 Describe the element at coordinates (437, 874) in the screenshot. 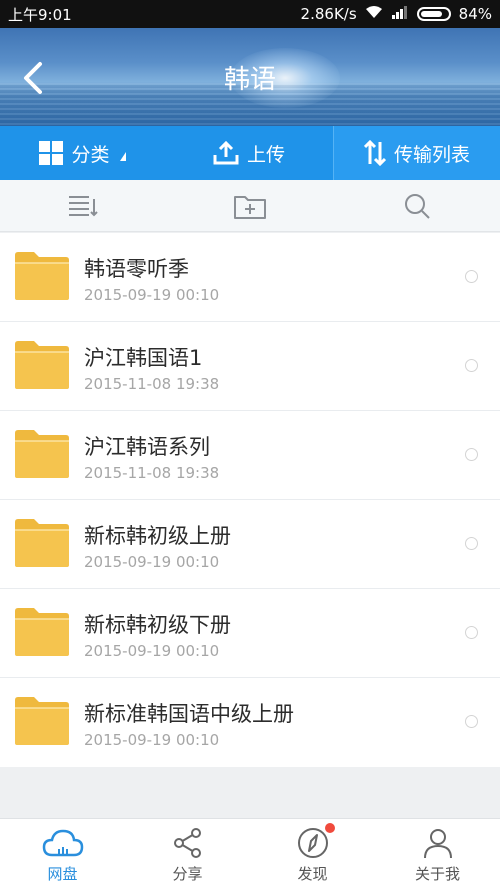

I see `nav-label: 关于我` at that location.